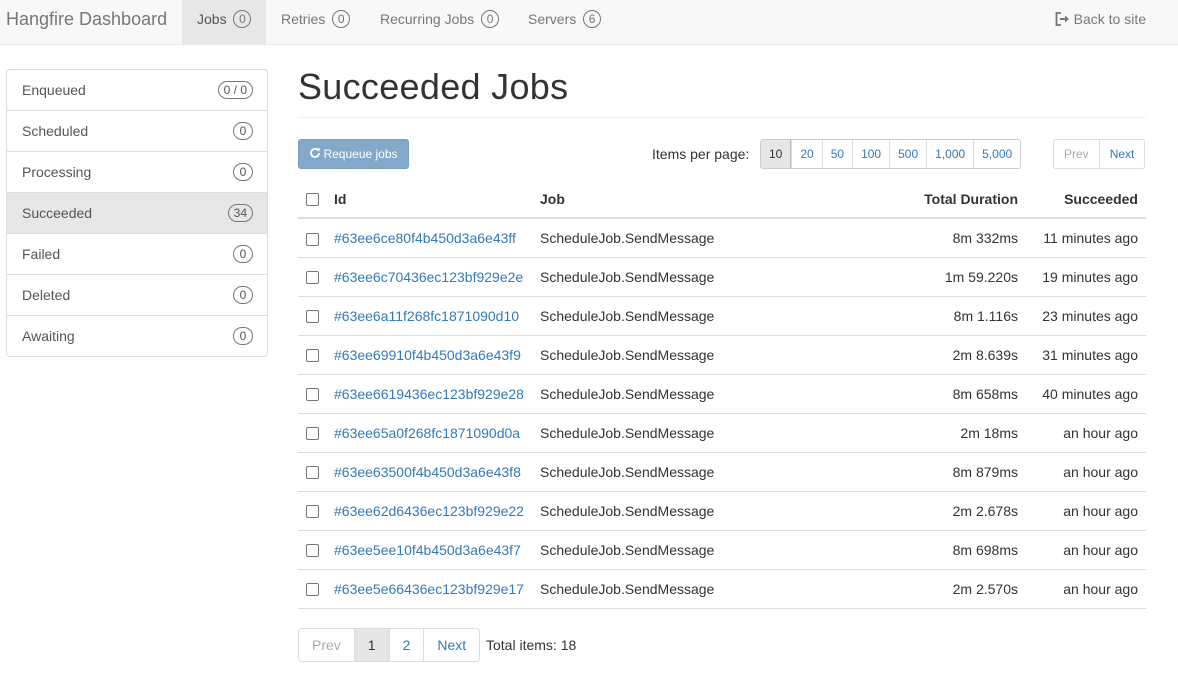 This screenshot has height=685, width=1178. Describe the element at coordinates (1086, 199) in the screenshot. I see `column-header-succeeded: Succeeded` at that location.